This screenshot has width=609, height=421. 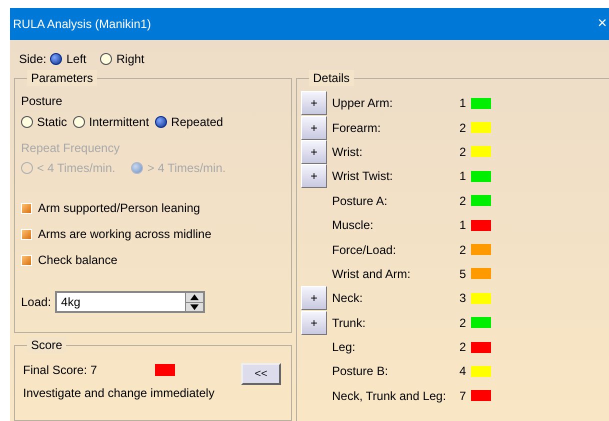 What do you see at coordinates (353, 225) in the screenshot?
I see `detail-label: Muscle:` at bounding box center [353, 225].